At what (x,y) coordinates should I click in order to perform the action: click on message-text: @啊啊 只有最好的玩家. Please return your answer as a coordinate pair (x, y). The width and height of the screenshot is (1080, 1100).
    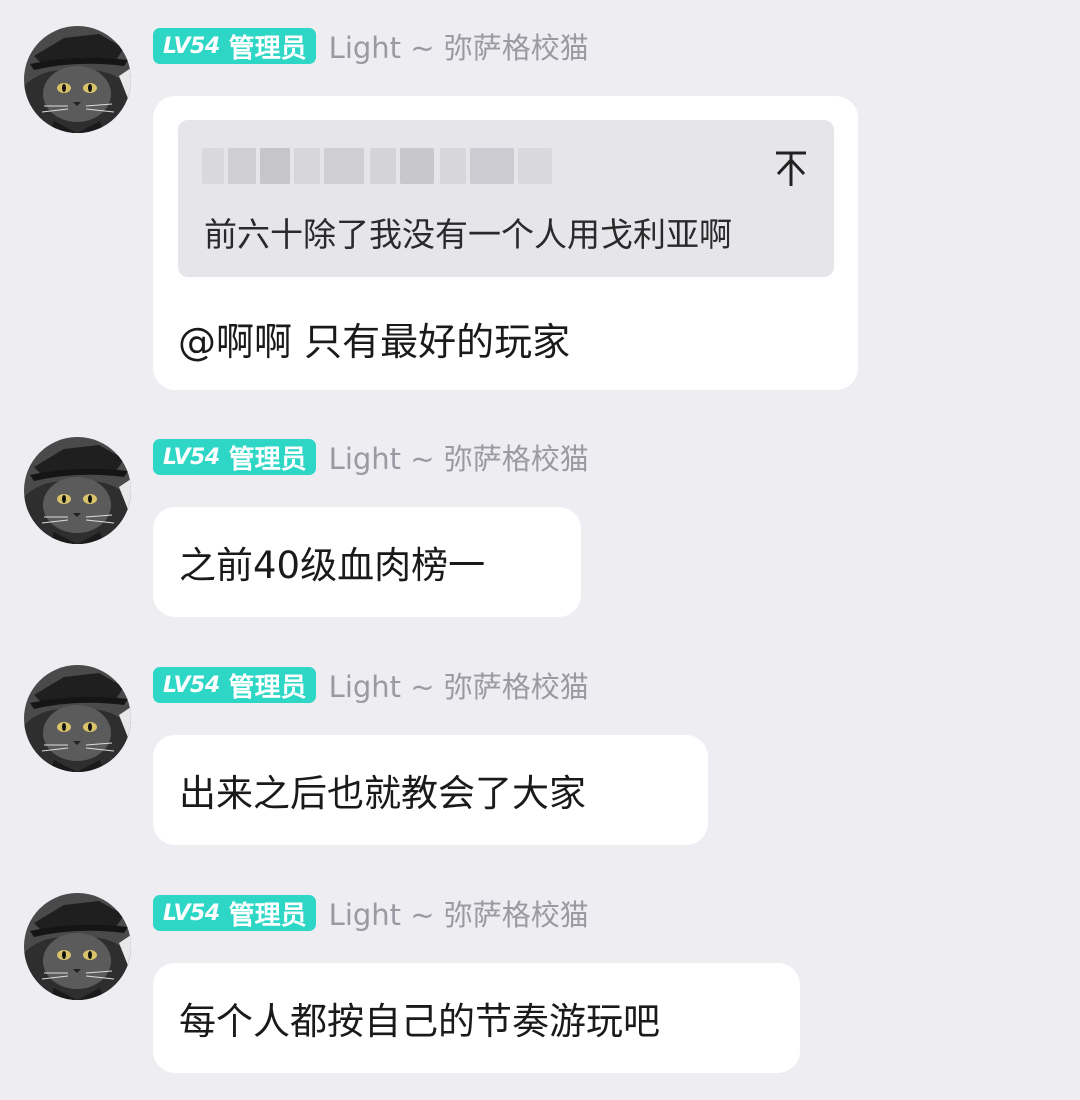
    Looking at the image, I should click on (374, 342).